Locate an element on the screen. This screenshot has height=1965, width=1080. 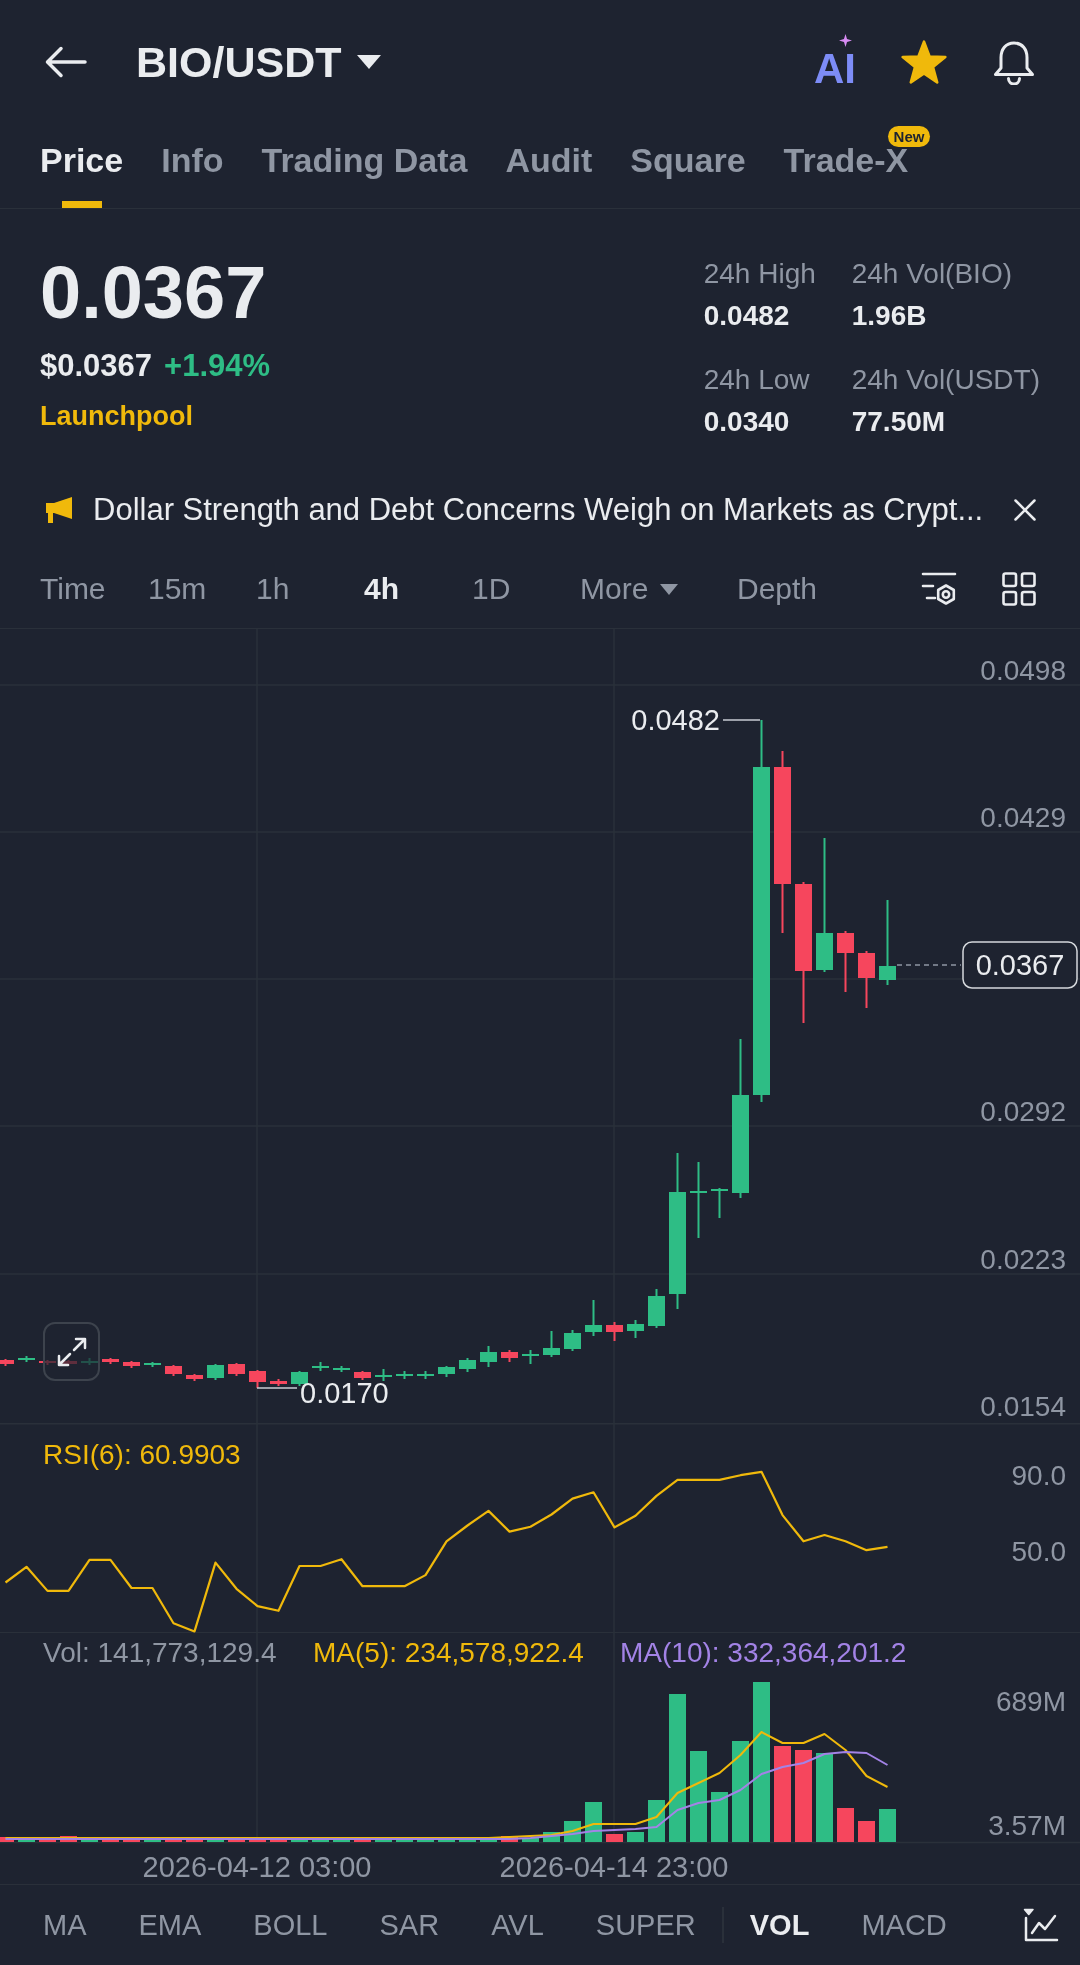
expand-button is located at coordinates (71, 1351).